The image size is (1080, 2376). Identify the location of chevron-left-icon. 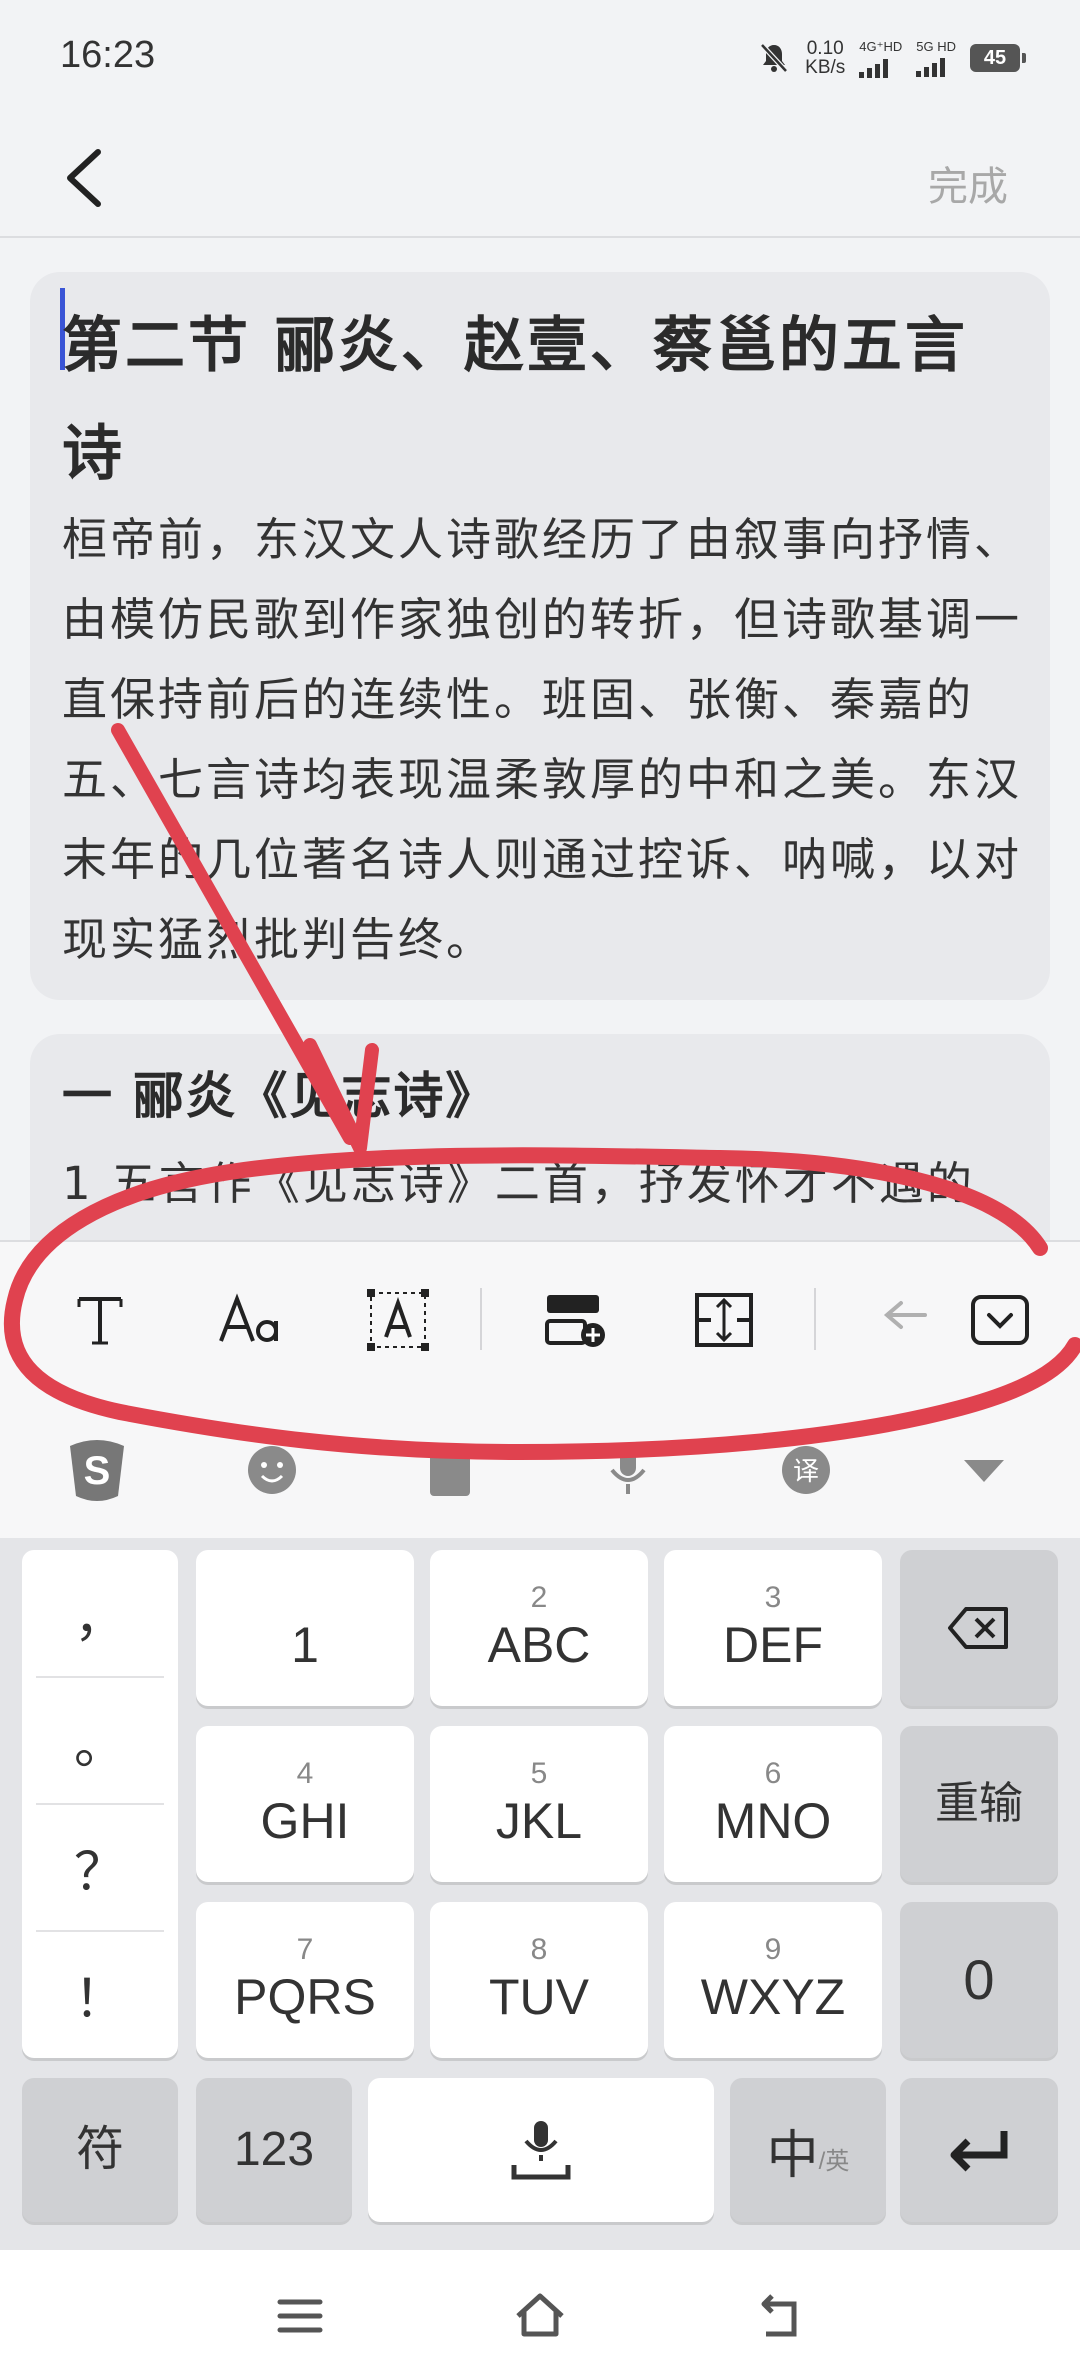
(84, 178).